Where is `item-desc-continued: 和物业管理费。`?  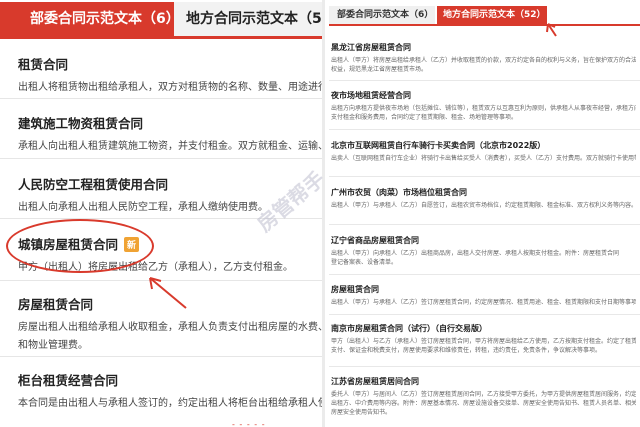 item-desc-continued: 和物业管理费。 is located at coordinates (53, 345).